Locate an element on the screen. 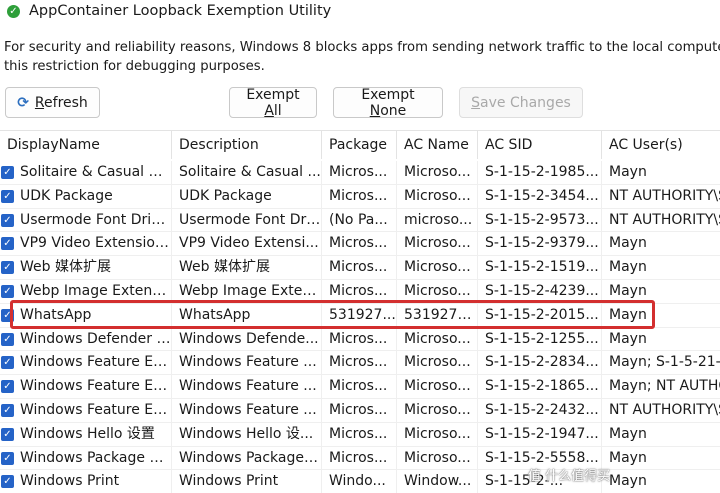 The height and width of the screenshot is (493, 720). table-cell-displayname: Windows Hello 设置 is located at coordinates (86, 434).